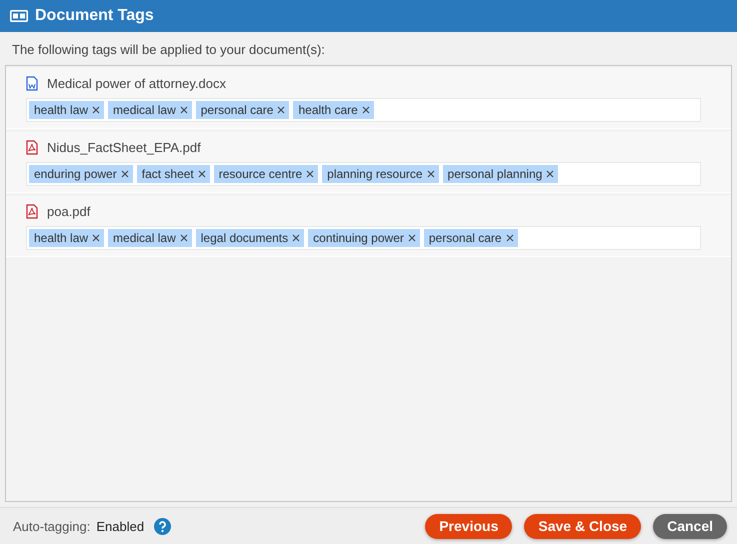 The width and height of the screenshot is (737, 544). I want to click on word-file-icon, so click(32, 83).